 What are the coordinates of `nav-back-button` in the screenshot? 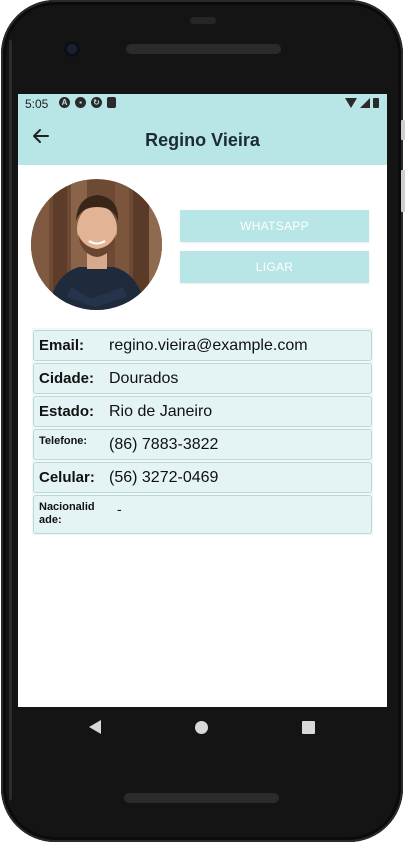 It's located at (95, 727).